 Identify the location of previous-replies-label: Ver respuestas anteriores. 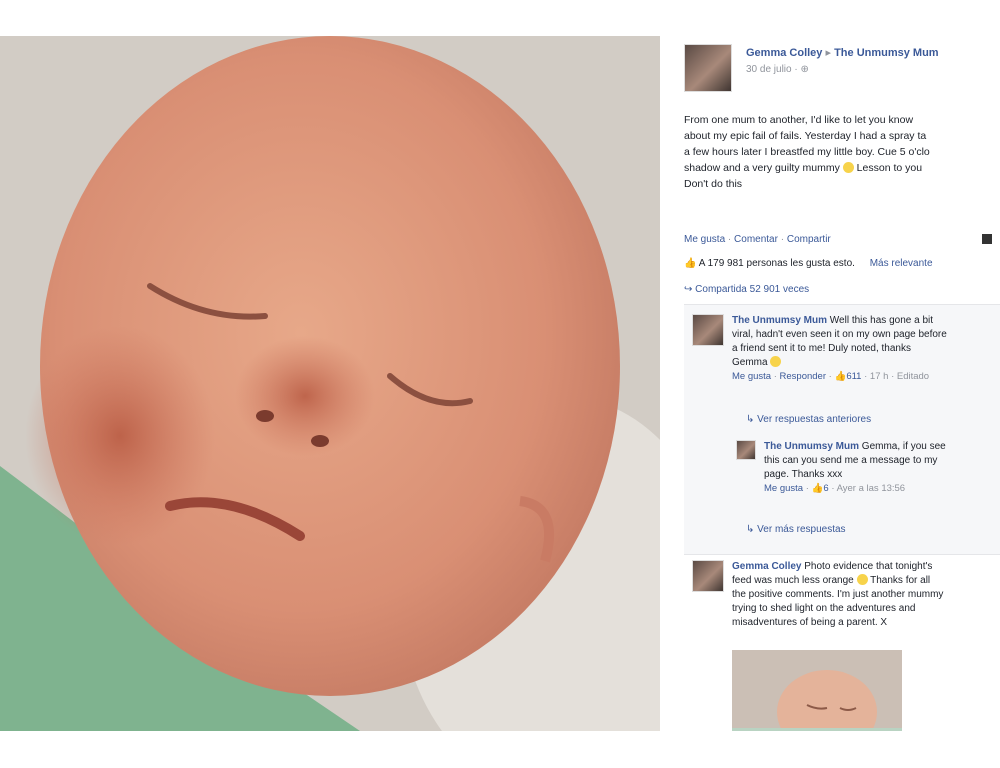
(814, 419).